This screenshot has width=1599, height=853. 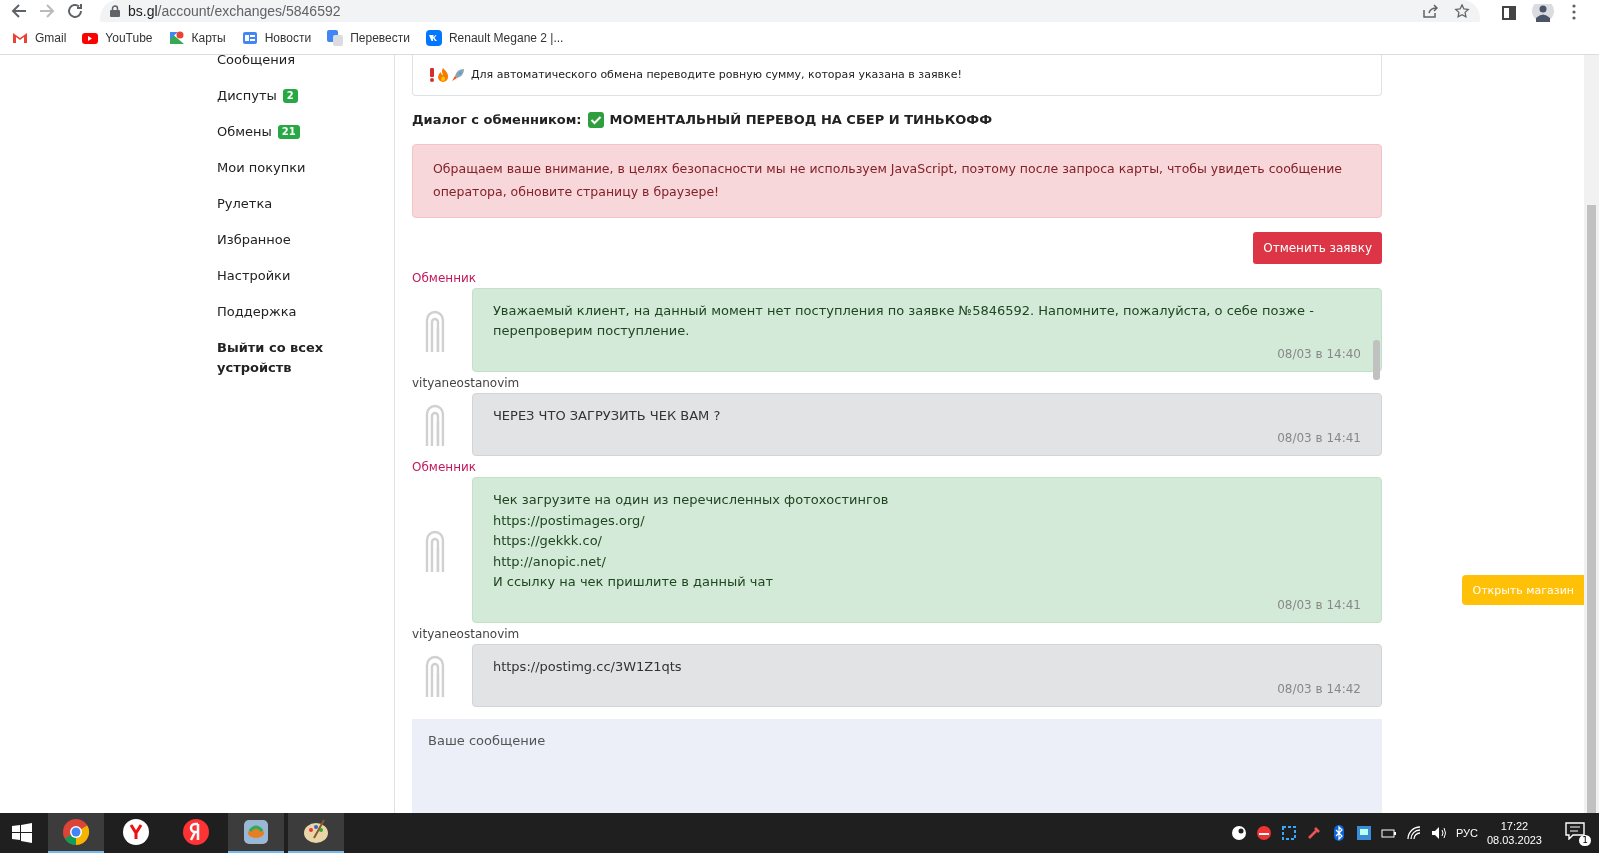 What do you see at coordinates (569, 520) in the screenshot?
I see `message-text: https://postimages.org/` at bounding box center [569, 520].